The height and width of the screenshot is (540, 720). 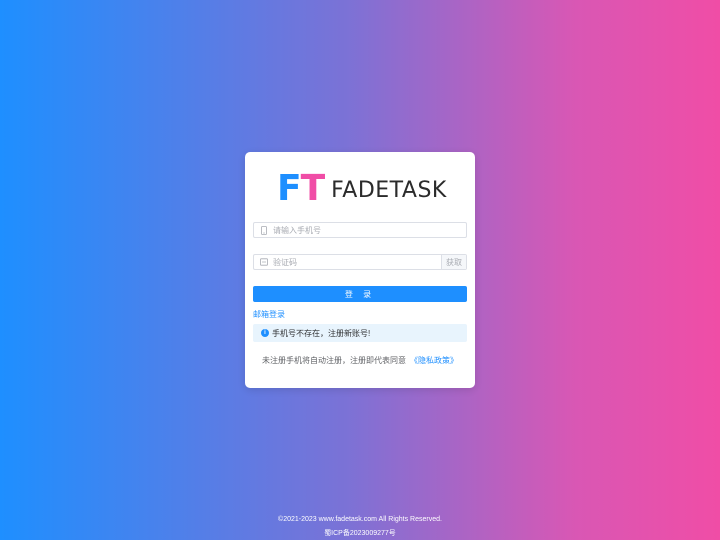 I want to click on code-input, so click(x=356, y=262).